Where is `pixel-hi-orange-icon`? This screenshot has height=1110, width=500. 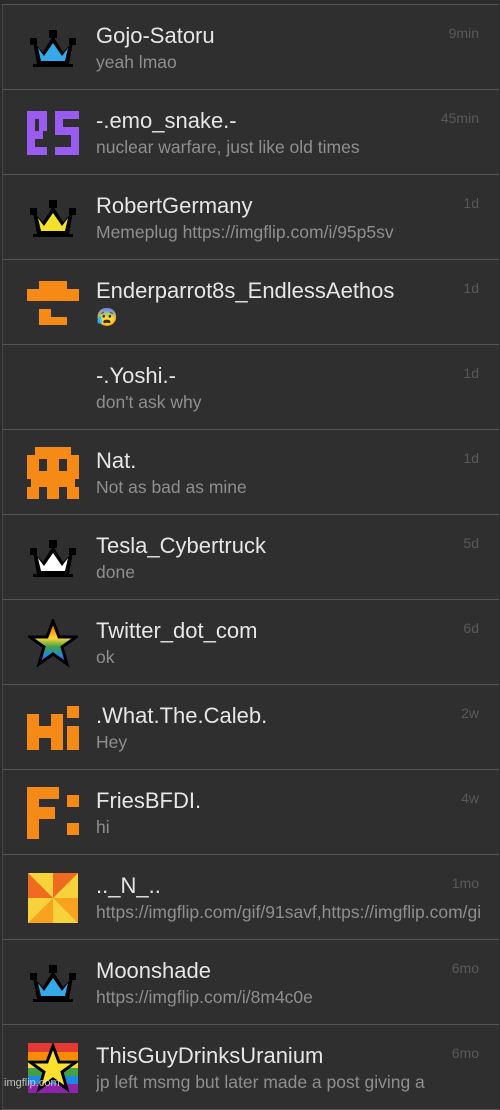
pixel-hi-orange-icon is located at coordinates (53, 728).